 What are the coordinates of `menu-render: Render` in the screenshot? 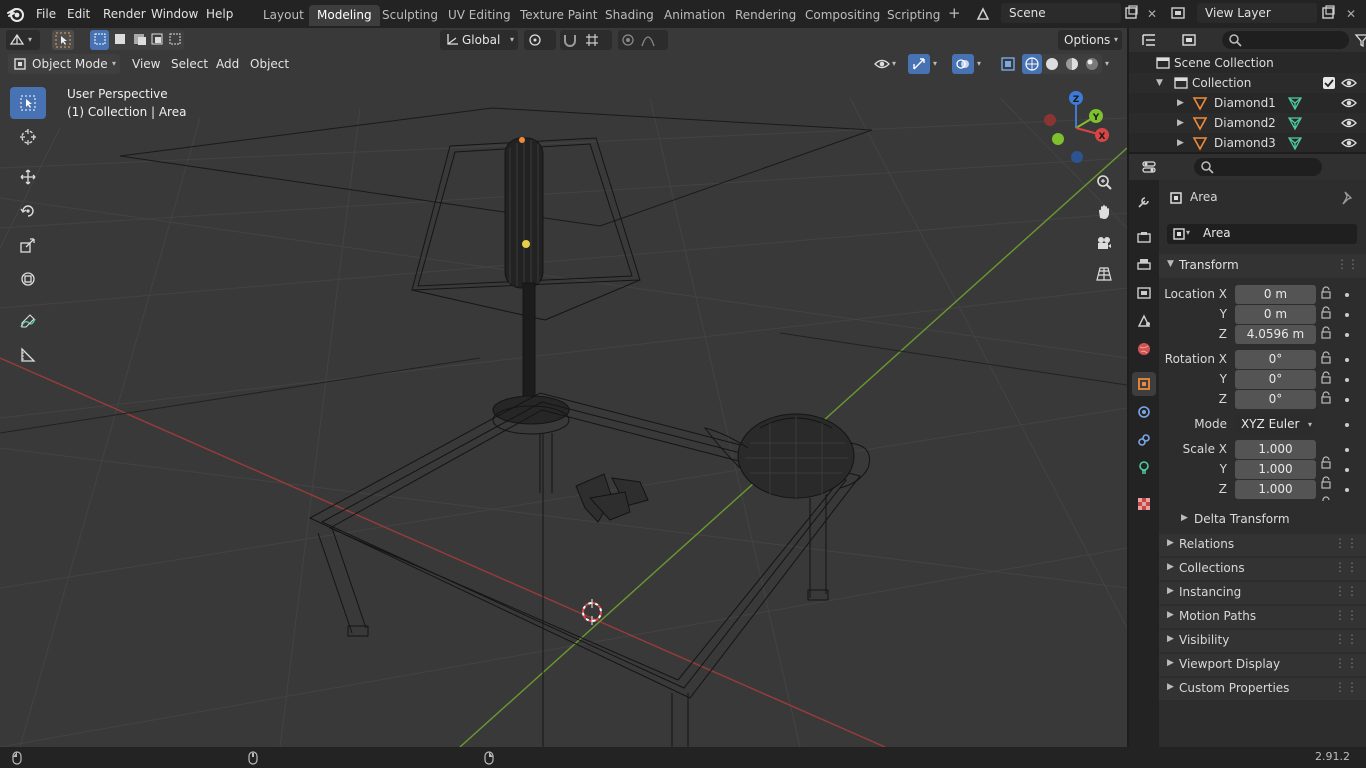 It's located at (124, 14).